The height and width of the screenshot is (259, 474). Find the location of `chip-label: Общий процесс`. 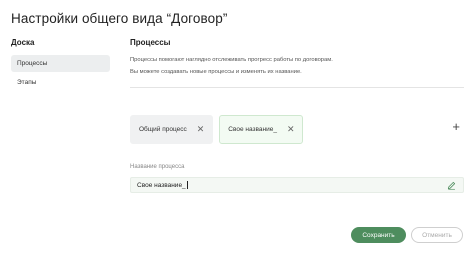

chip-label: Общий процесс is located at coordinates (163, 129).